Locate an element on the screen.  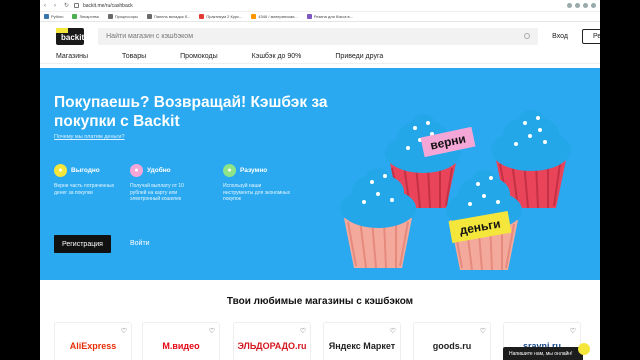
nav-item: Магазины is located at coordinates (72, 56).